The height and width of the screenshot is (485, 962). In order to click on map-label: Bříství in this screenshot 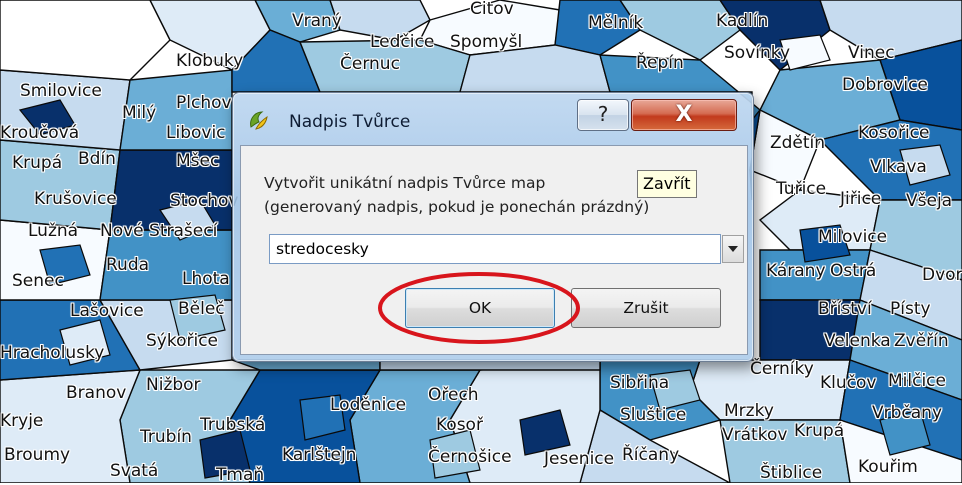, I will do `click(845, 309)`.